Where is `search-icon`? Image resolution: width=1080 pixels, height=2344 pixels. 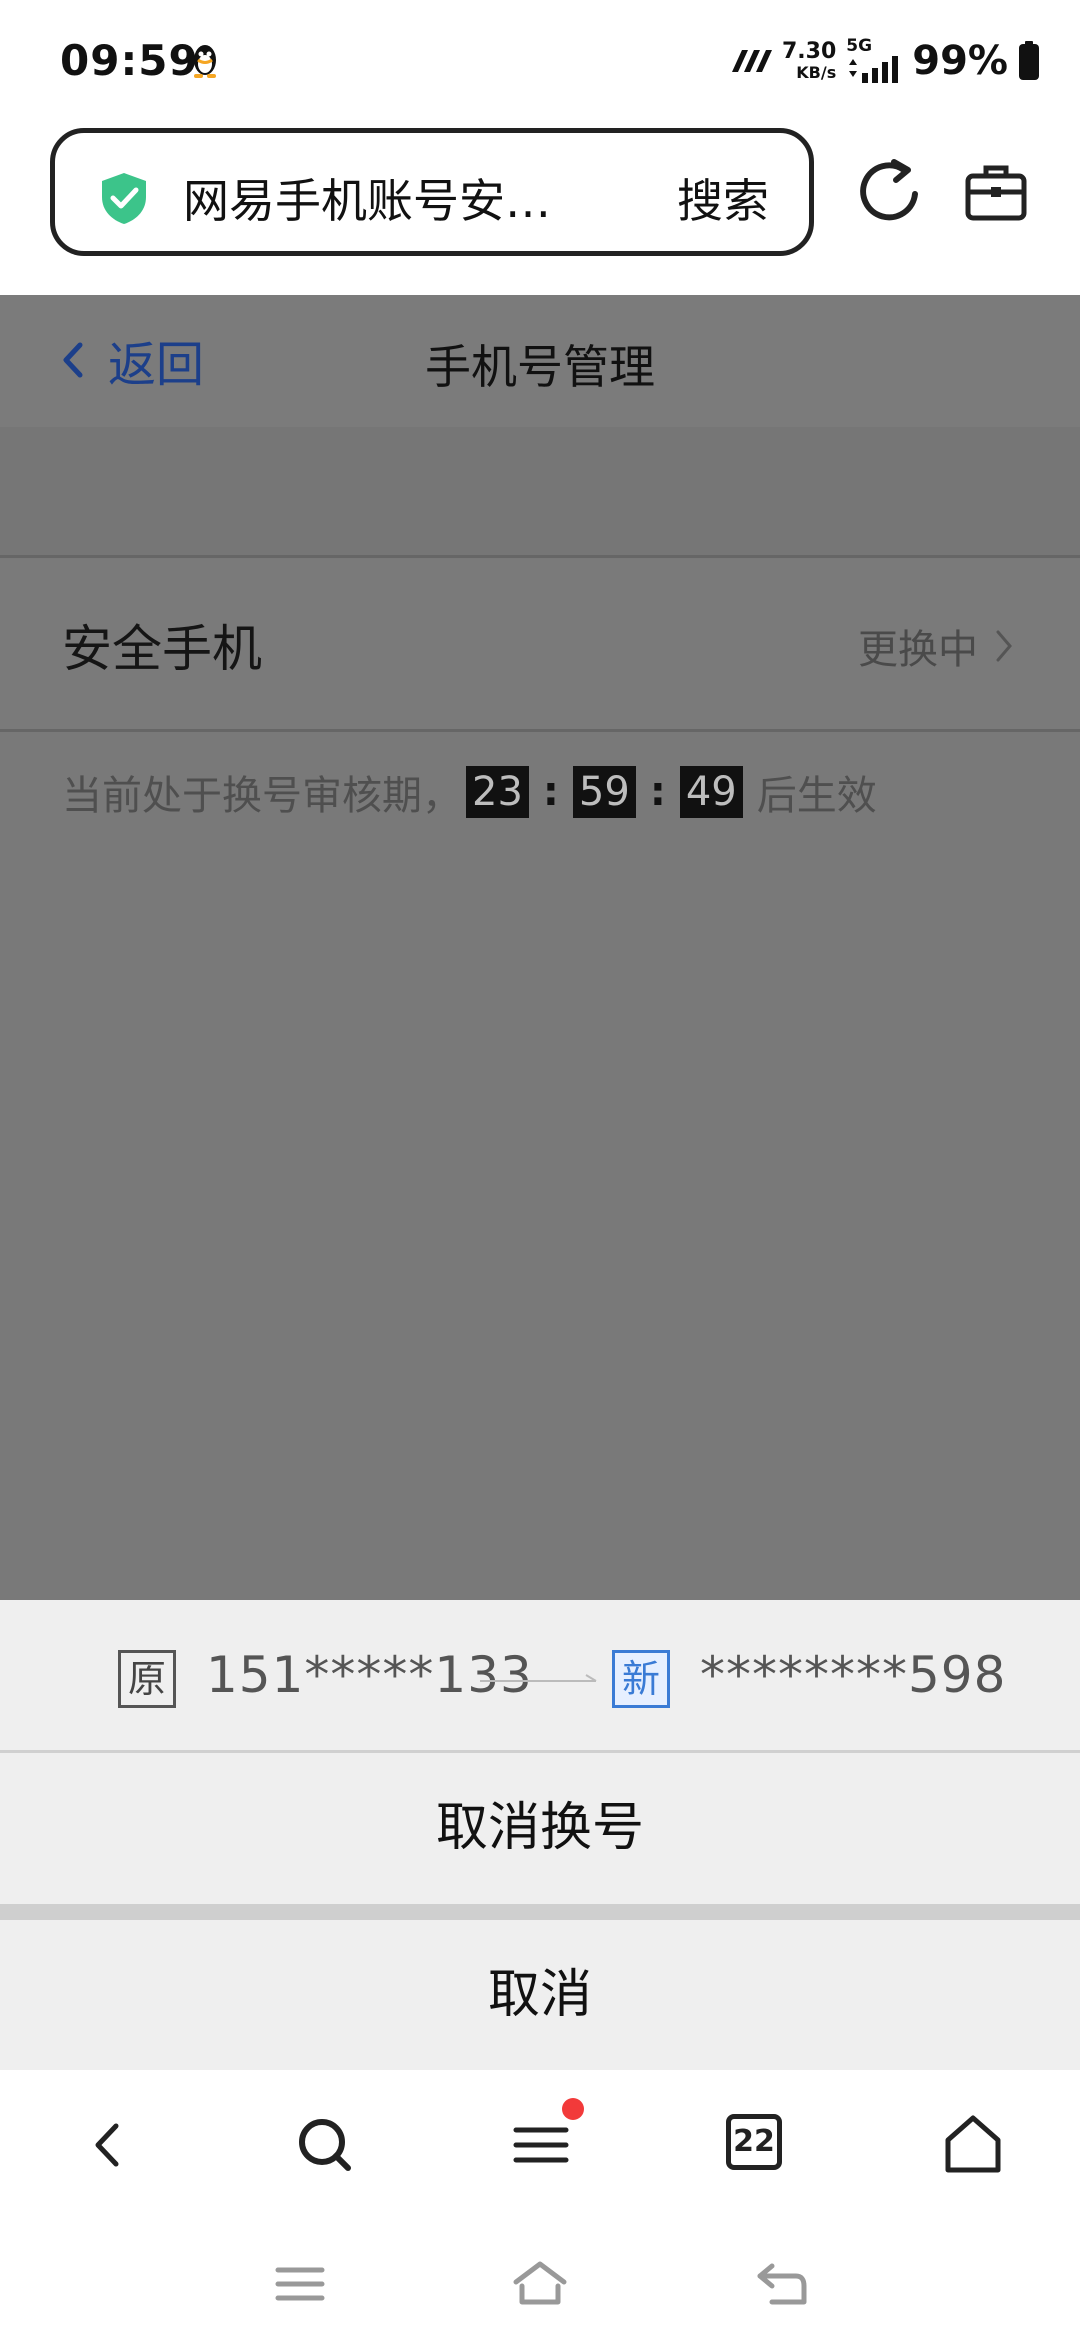
search-icon is located at coordinates (325, 2145).